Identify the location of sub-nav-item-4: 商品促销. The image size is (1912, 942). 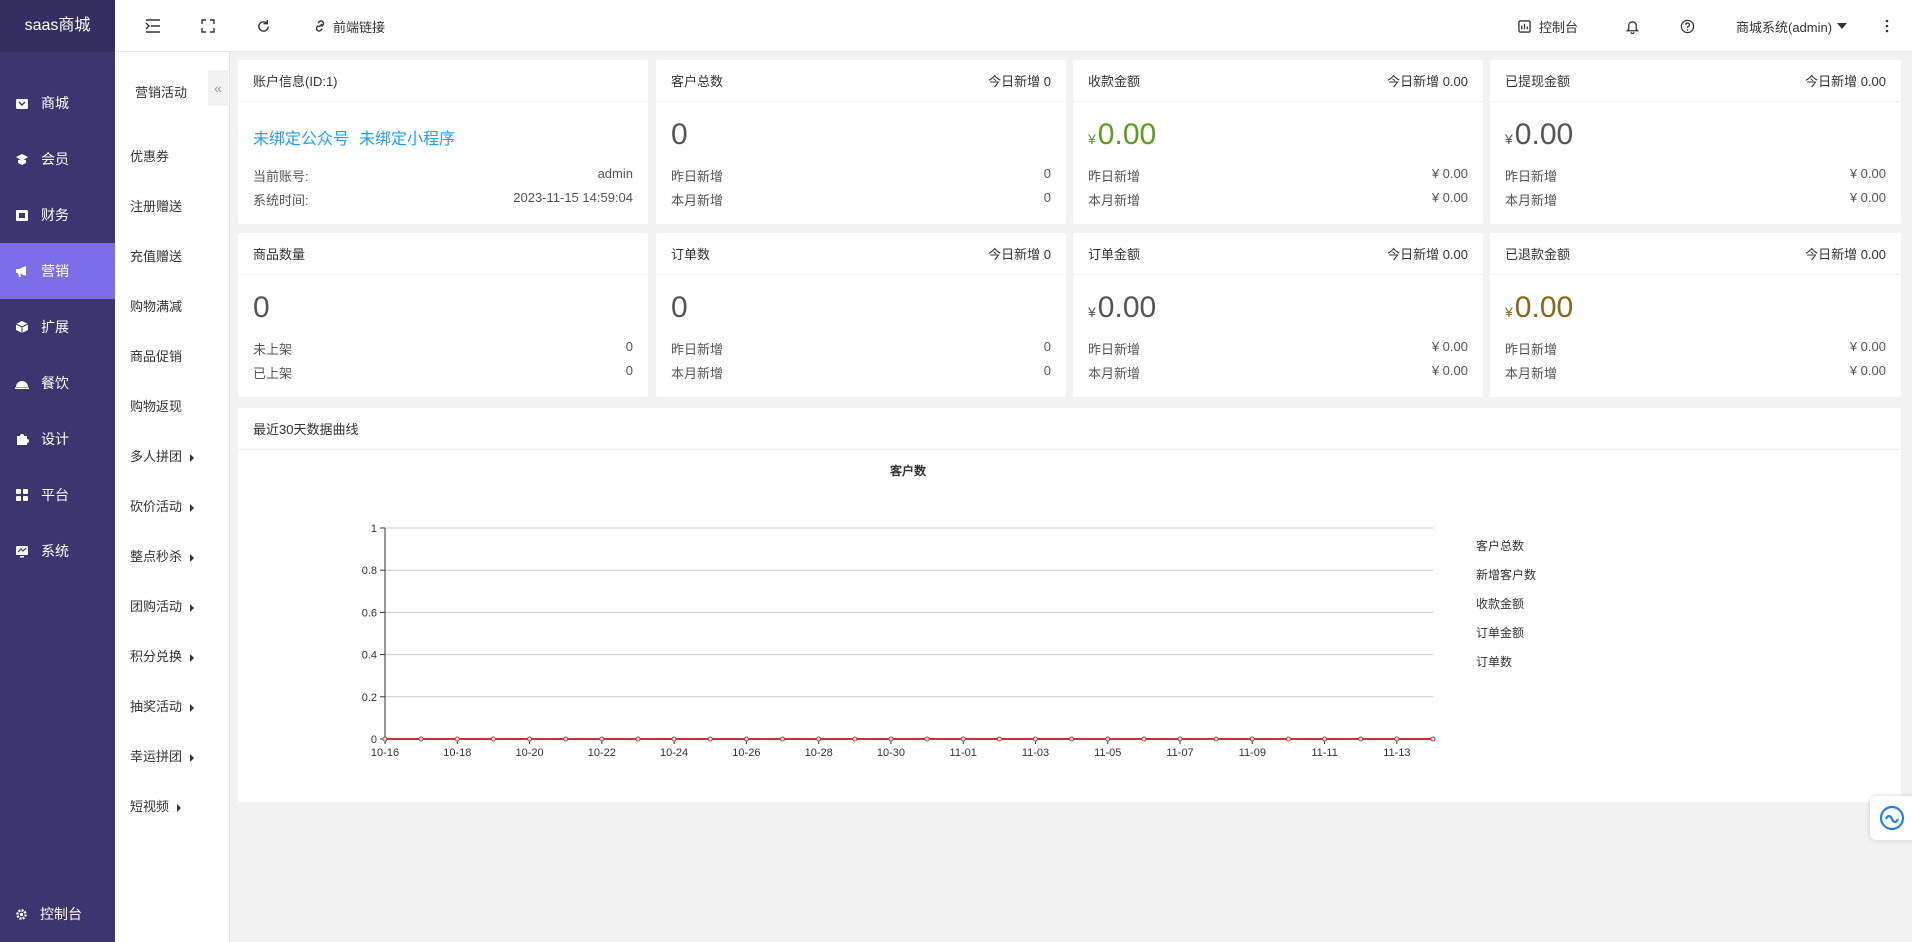
(156, 355).